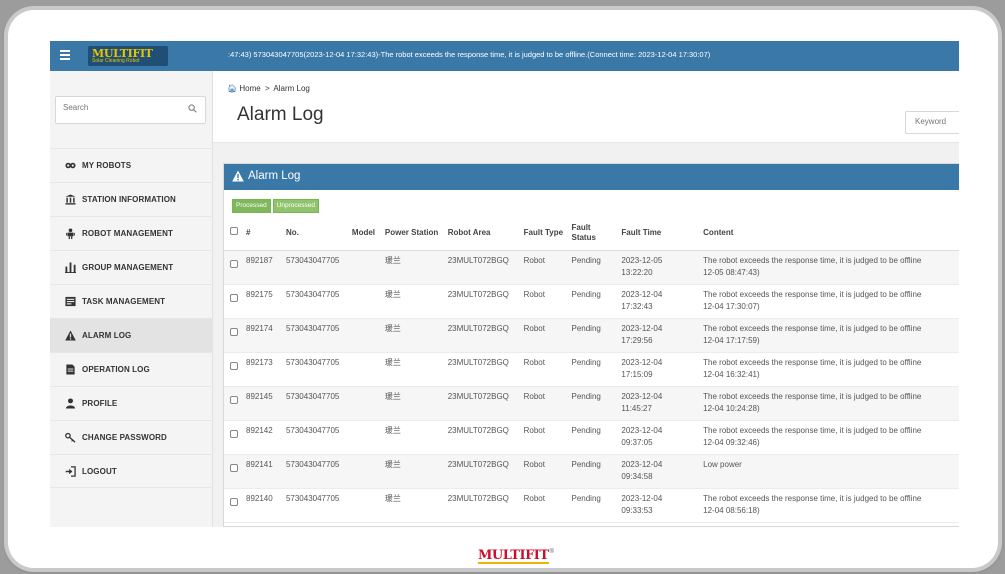 This screenshot has width=1005, height=574. What do you see at coordinates (131, 233) in the screenshot?
I see `sidebar-item-robot-management: ROBOT MANAGEMENT` at bounding box center [131, 233].